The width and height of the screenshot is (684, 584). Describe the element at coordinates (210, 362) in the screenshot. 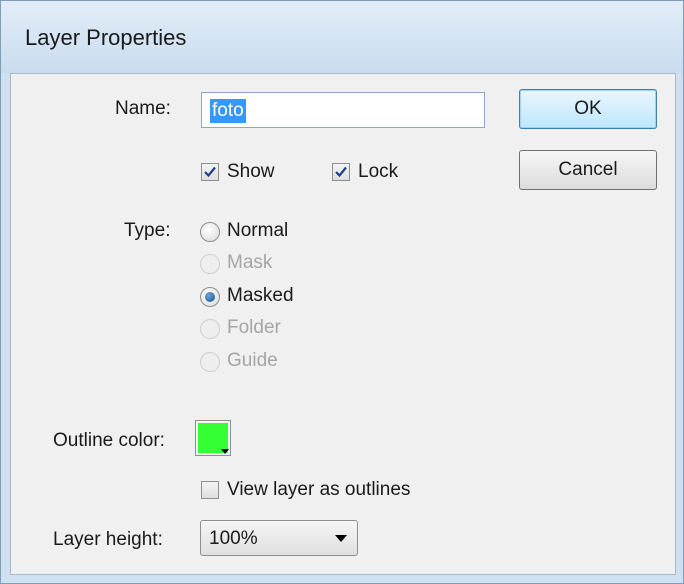

I see `type-guide-radio` at that location.